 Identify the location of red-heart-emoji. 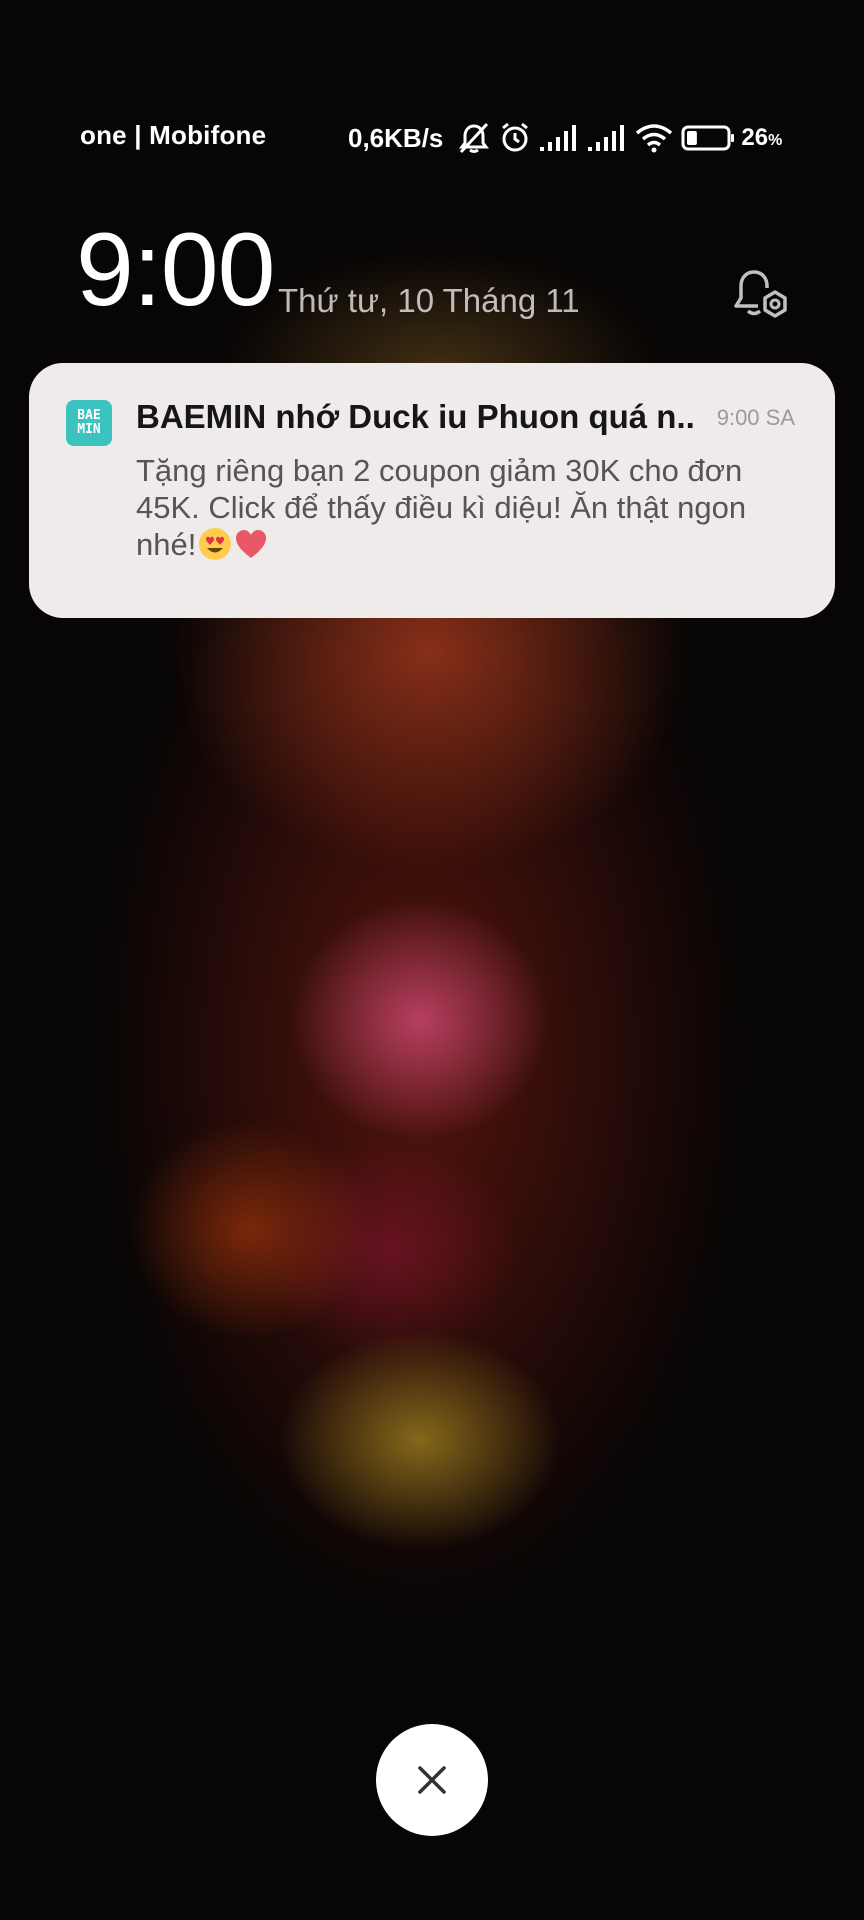
(251, 544).